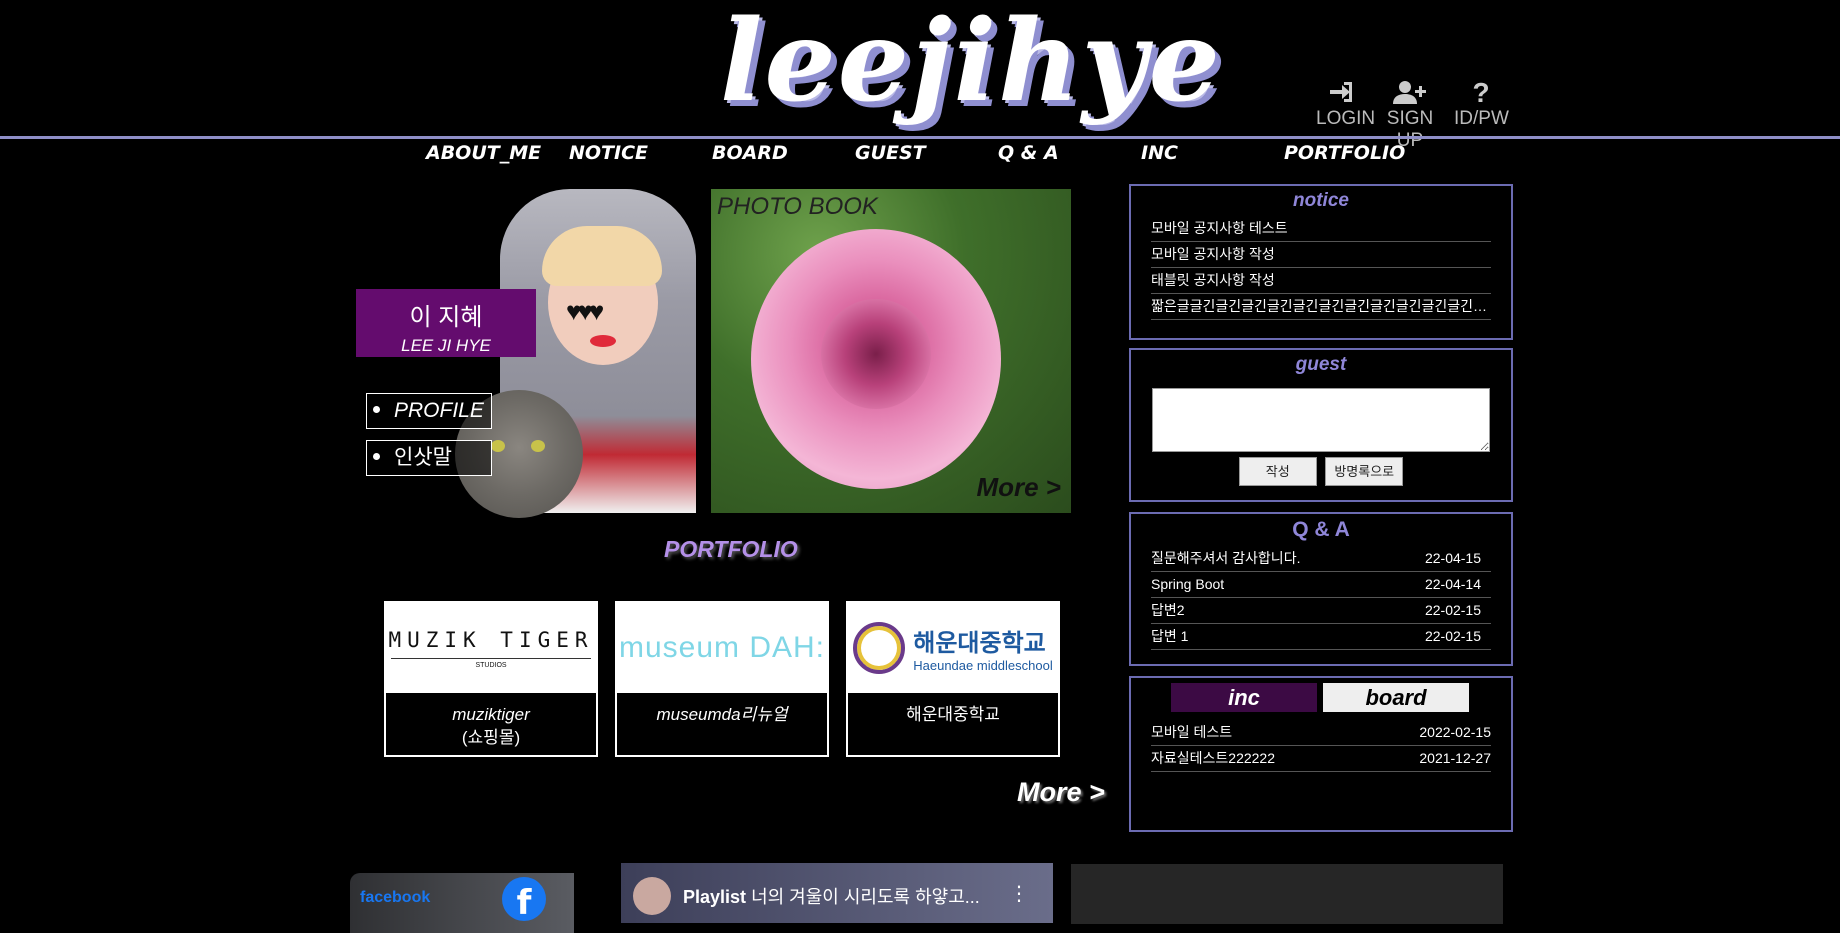 This screenshot has width=1840, height=933. I want to click on nav-inc: INC, so click(1159, 153).